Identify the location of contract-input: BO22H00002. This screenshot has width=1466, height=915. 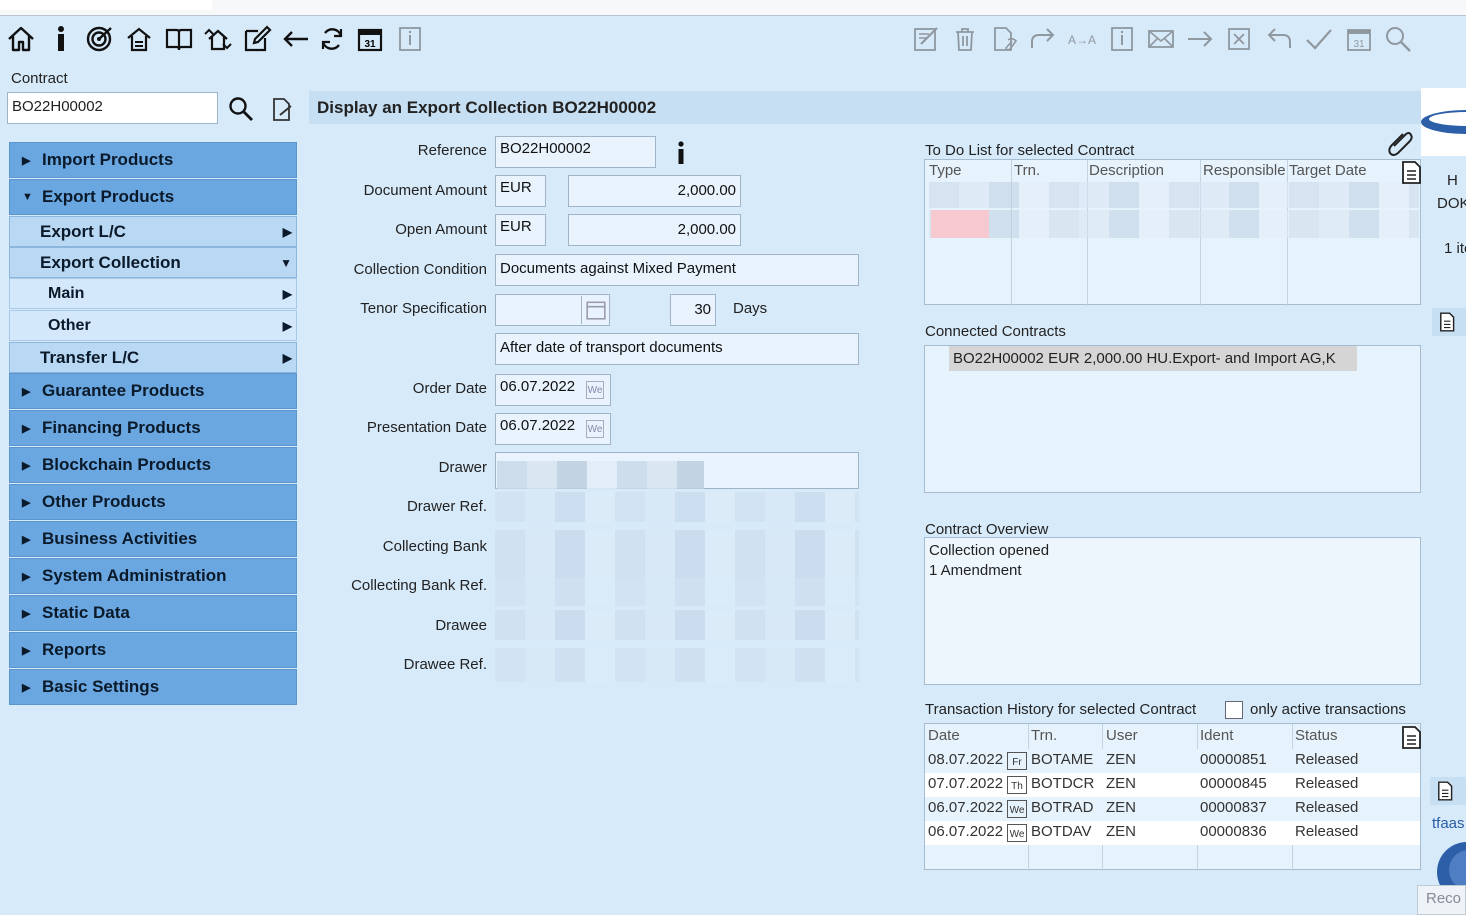
(112, 108).